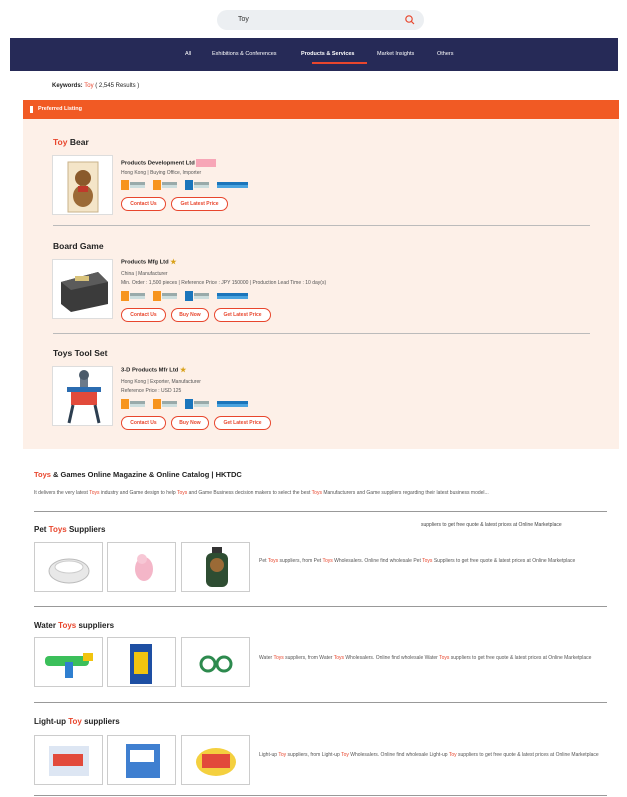  I want to click on top-bar: Toy, so click(313, 19).